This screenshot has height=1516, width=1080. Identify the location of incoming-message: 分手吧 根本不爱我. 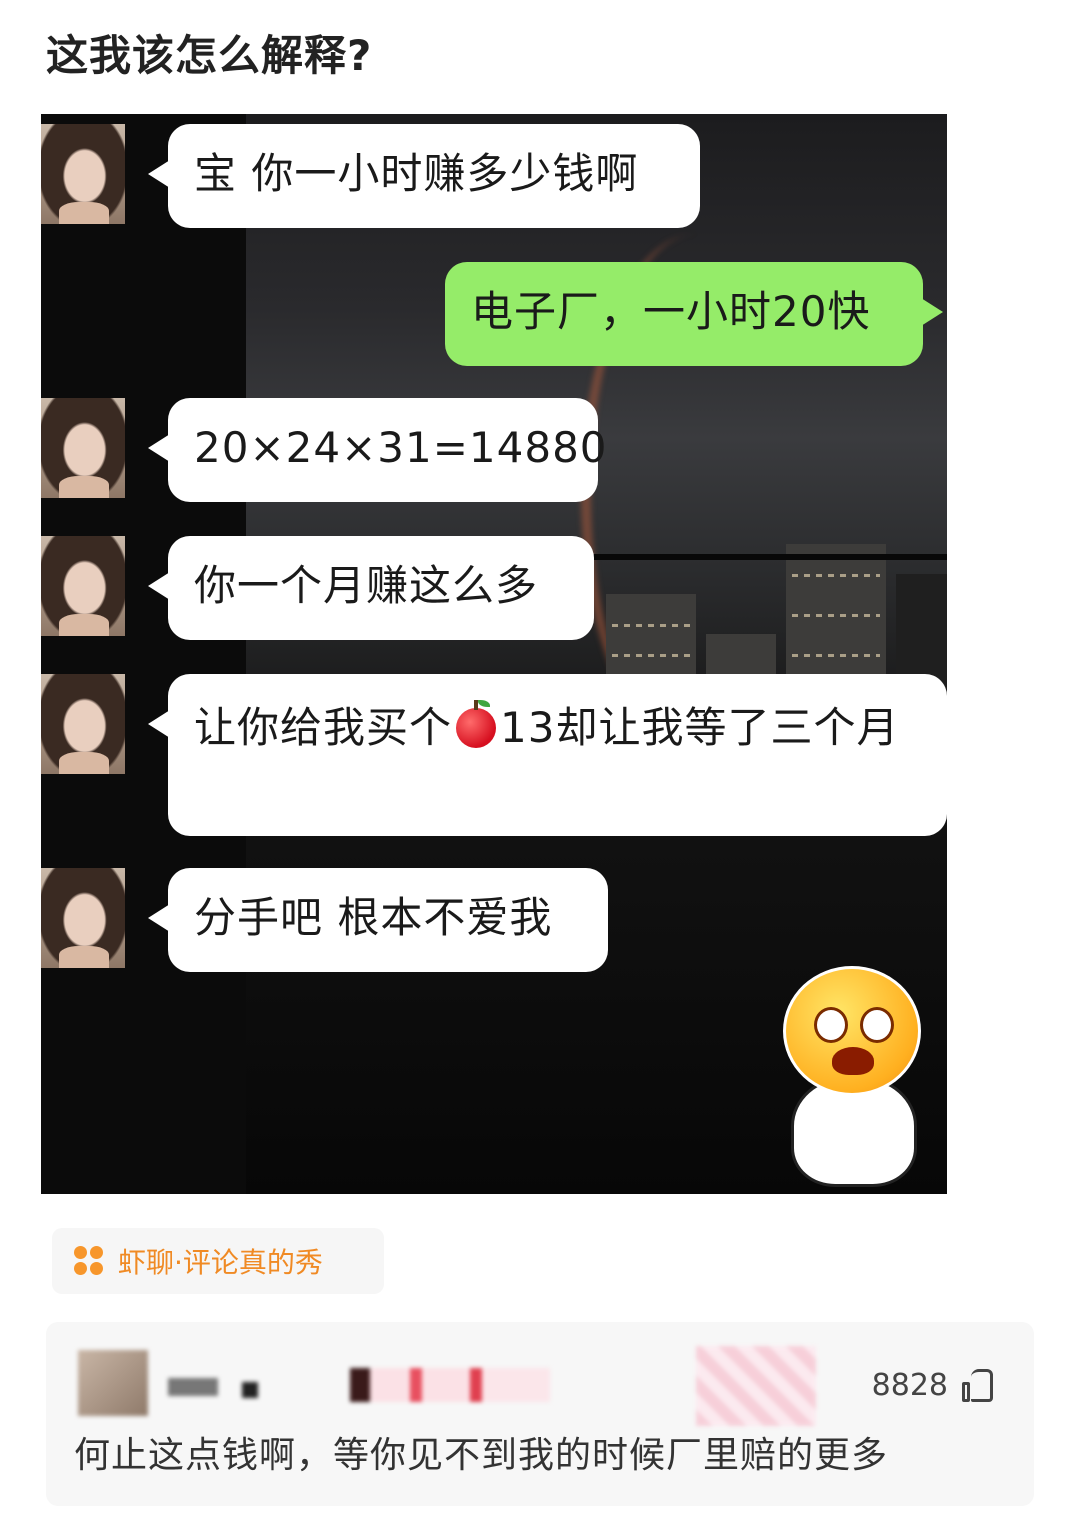
(378, 920).